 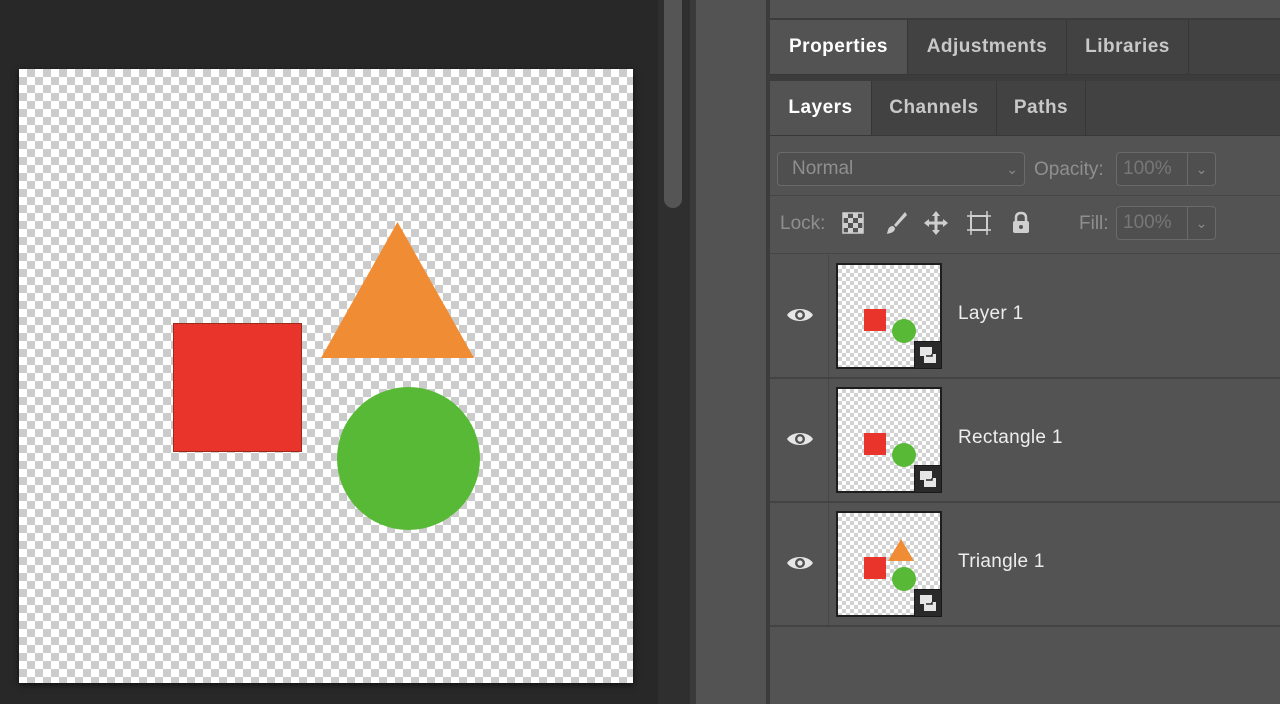 What do you see at coordinates (397, 290) in the screenshot?
I see `orange-triangle-shape` at bounding box center [397, 290].